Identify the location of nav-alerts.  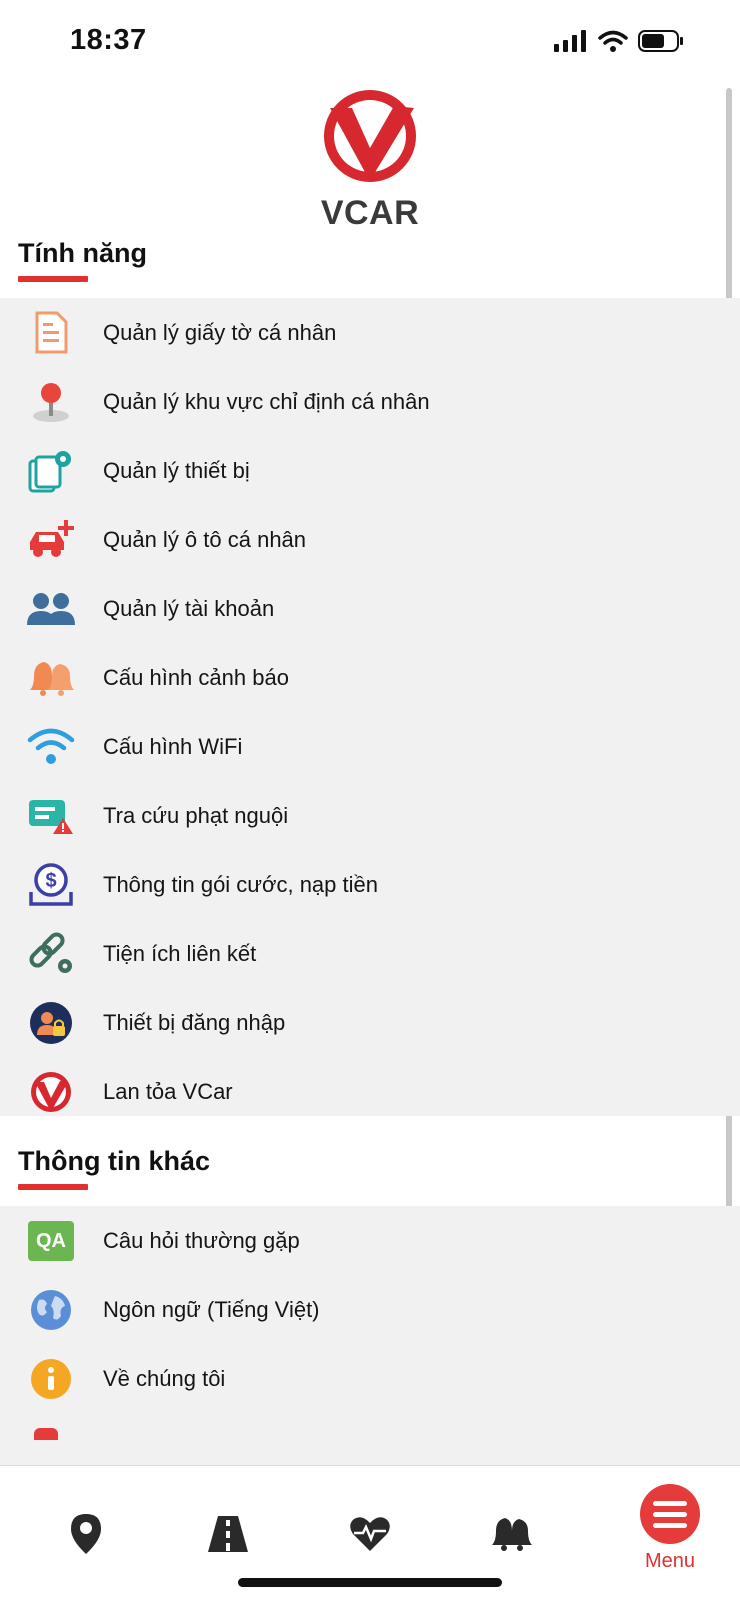
(512, 1534).